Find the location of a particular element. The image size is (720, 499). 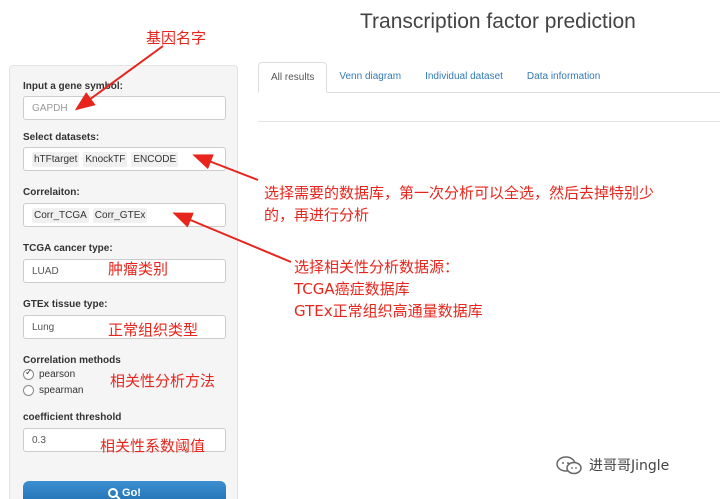

annotation-corr-threshold: 相关性系数阈值 is located at coordinates (153, 446).